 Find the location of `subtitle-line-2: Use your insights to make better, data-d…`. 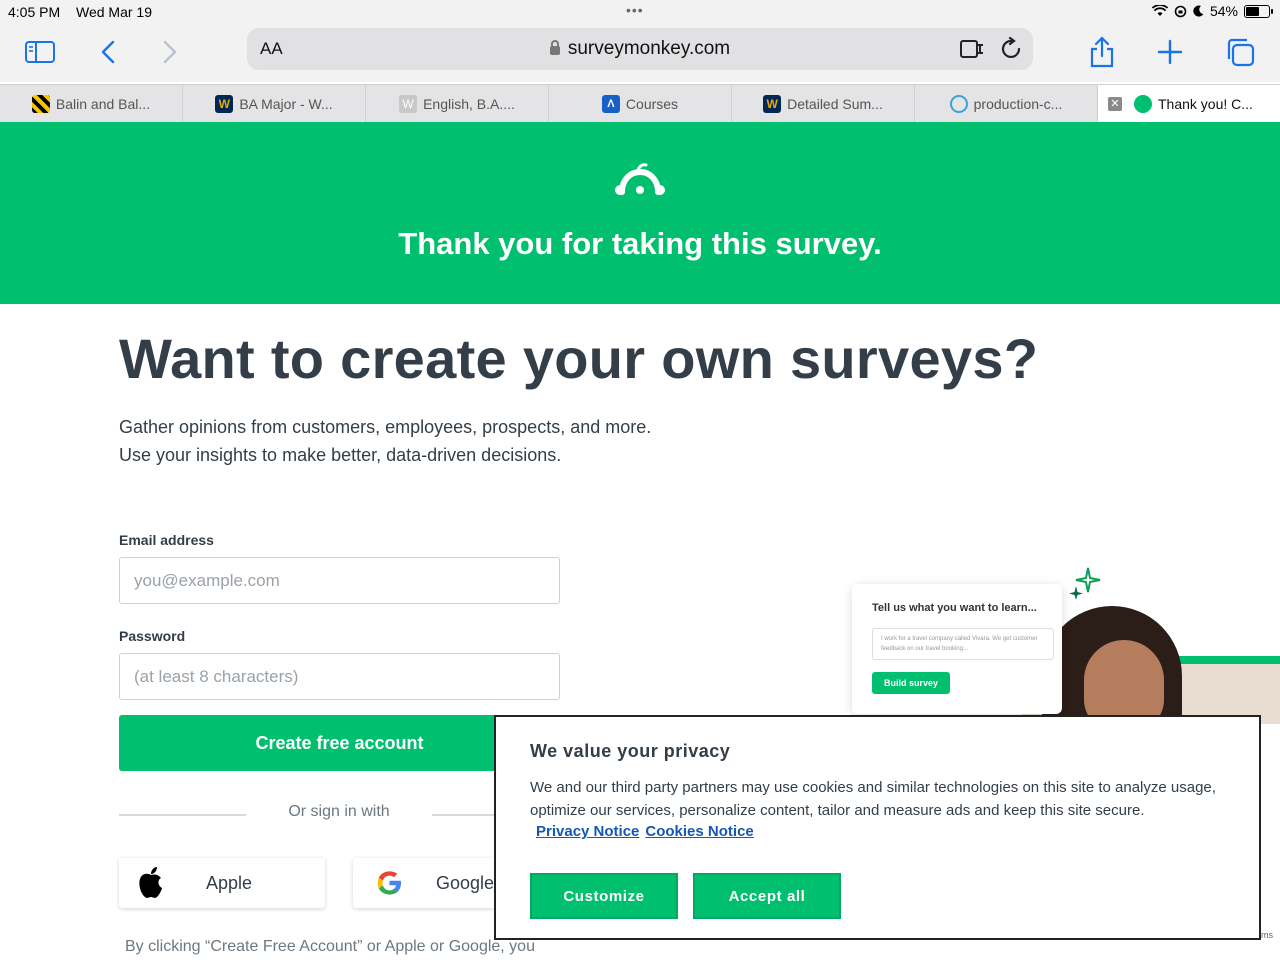

subtitle-line-2: Use your insights to make better, data-d… is located at coordinates (340, 455).